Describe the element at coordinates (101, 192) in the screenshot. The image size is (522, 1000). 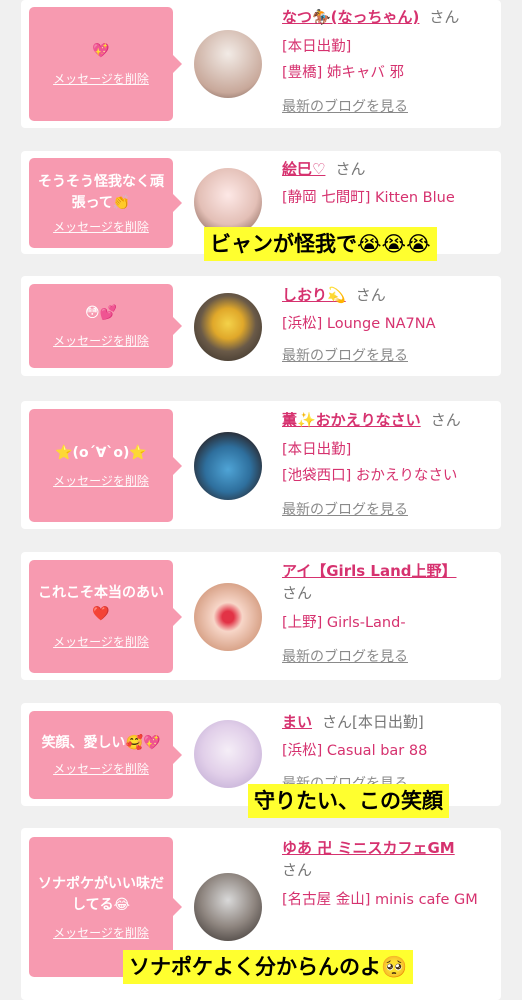
I see `message-text: そうそう怪我なく頑張って👏` at that location.